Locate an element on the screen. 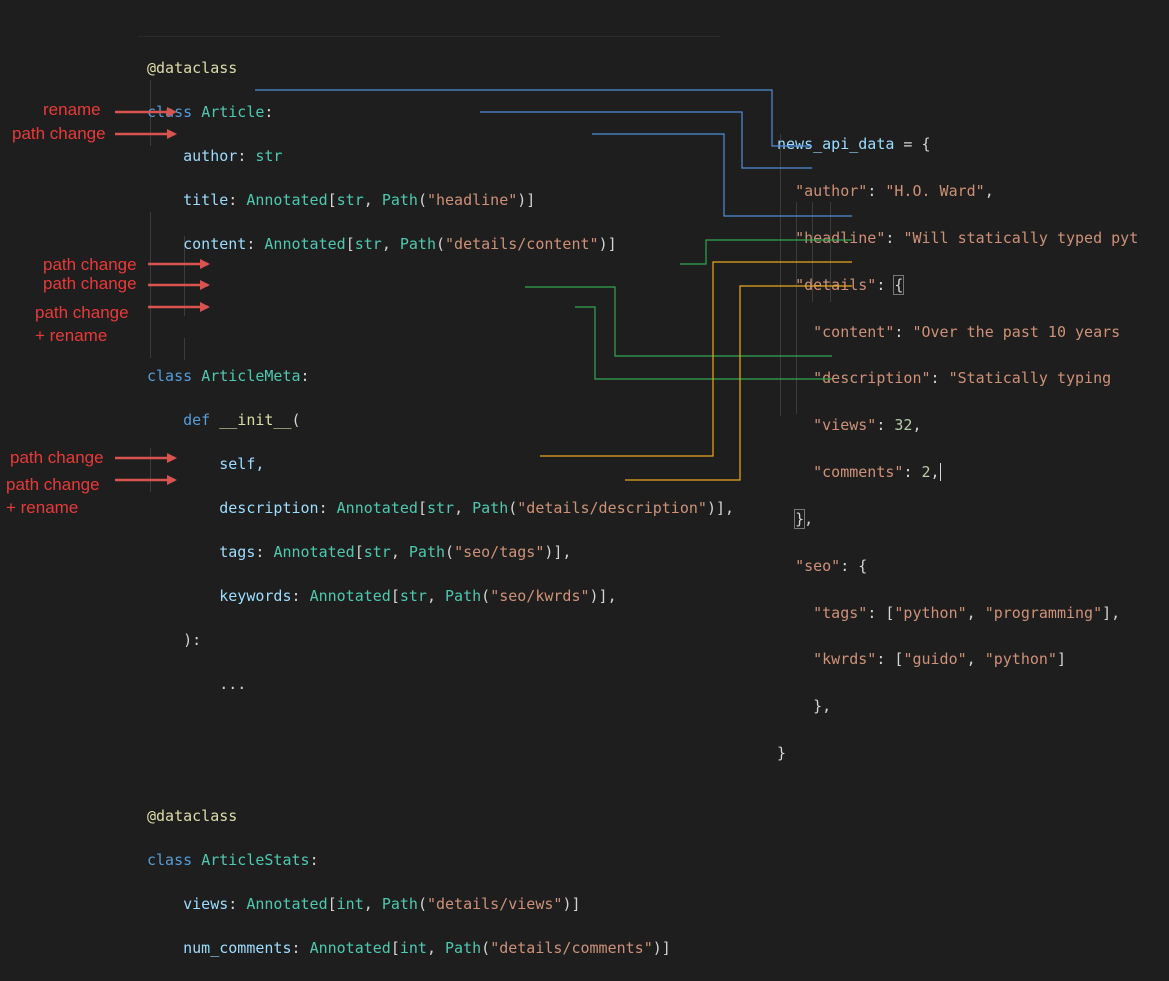  code-line: ): is located at coordinates (440, 640).